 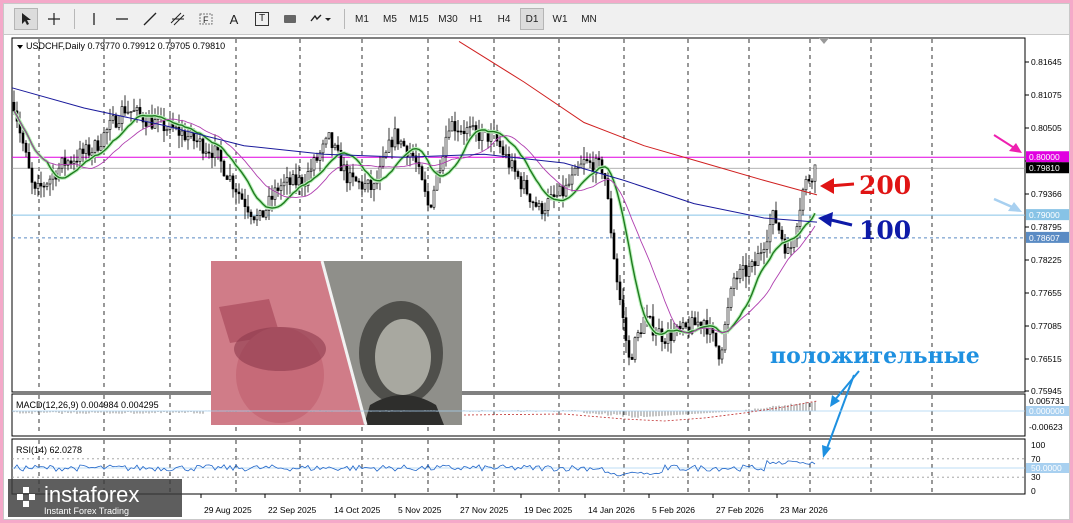 I want to click on timeframe-mn-button: MN, so click(x=589, y=19).